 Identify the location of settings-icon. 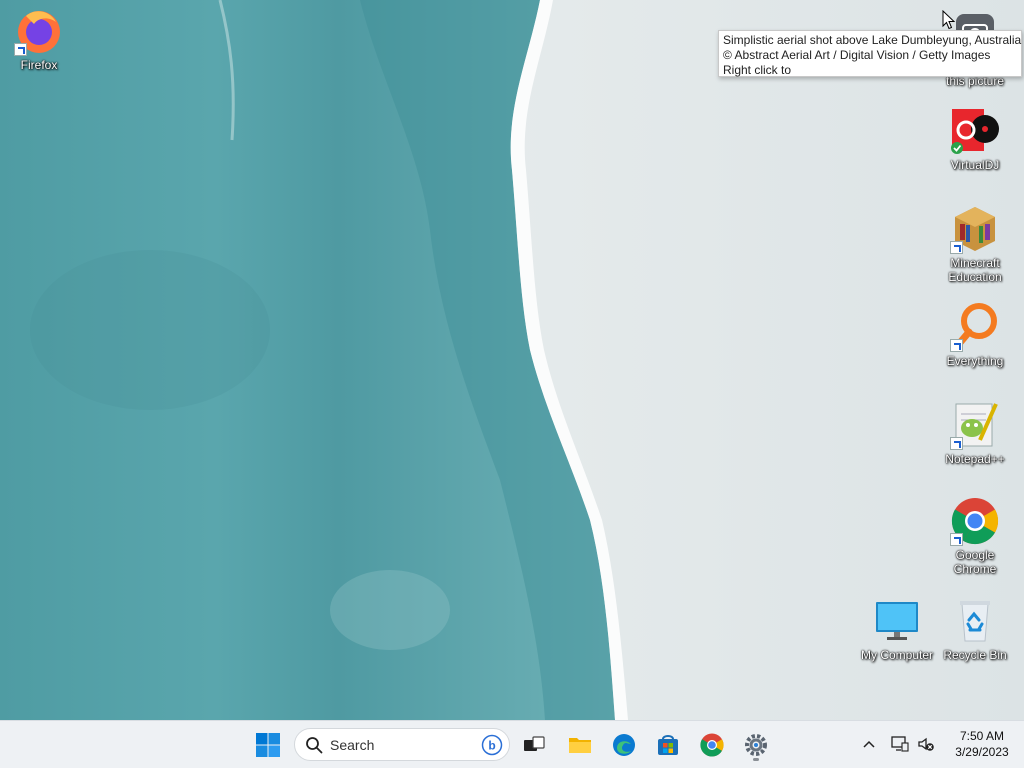
(756, 745).